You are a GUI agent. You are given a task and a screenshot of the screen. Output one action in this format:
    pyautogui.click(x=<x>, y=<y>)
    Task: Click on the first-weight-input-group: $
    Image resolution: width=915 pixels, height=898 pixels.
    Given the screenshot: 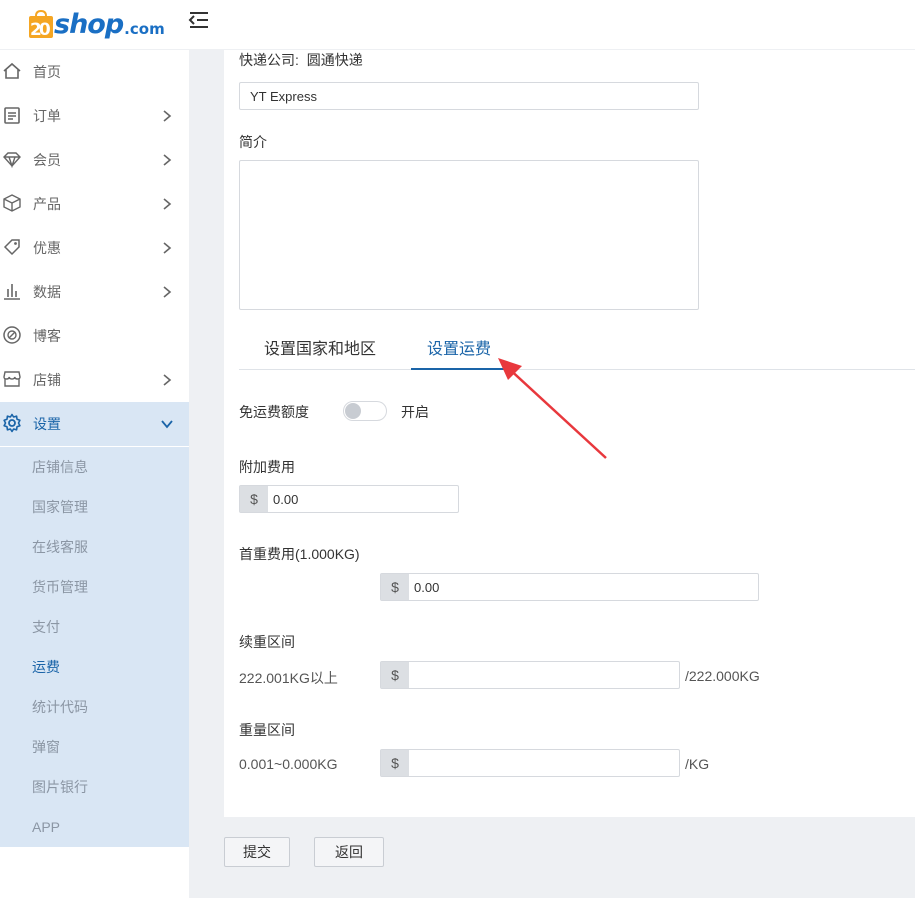 What is the action you would take?
    pyautogui.click(x=569, y=587)
    